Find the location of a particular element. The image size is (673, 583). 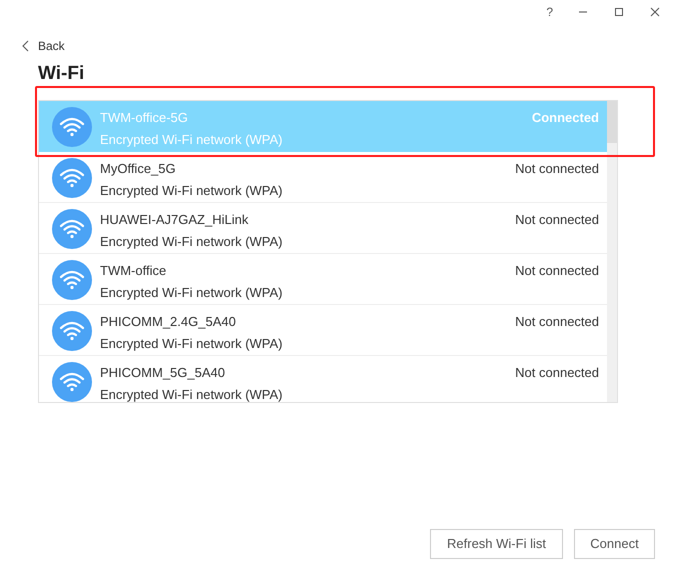

connect-button: Connect is located at coordinates (614, 544).